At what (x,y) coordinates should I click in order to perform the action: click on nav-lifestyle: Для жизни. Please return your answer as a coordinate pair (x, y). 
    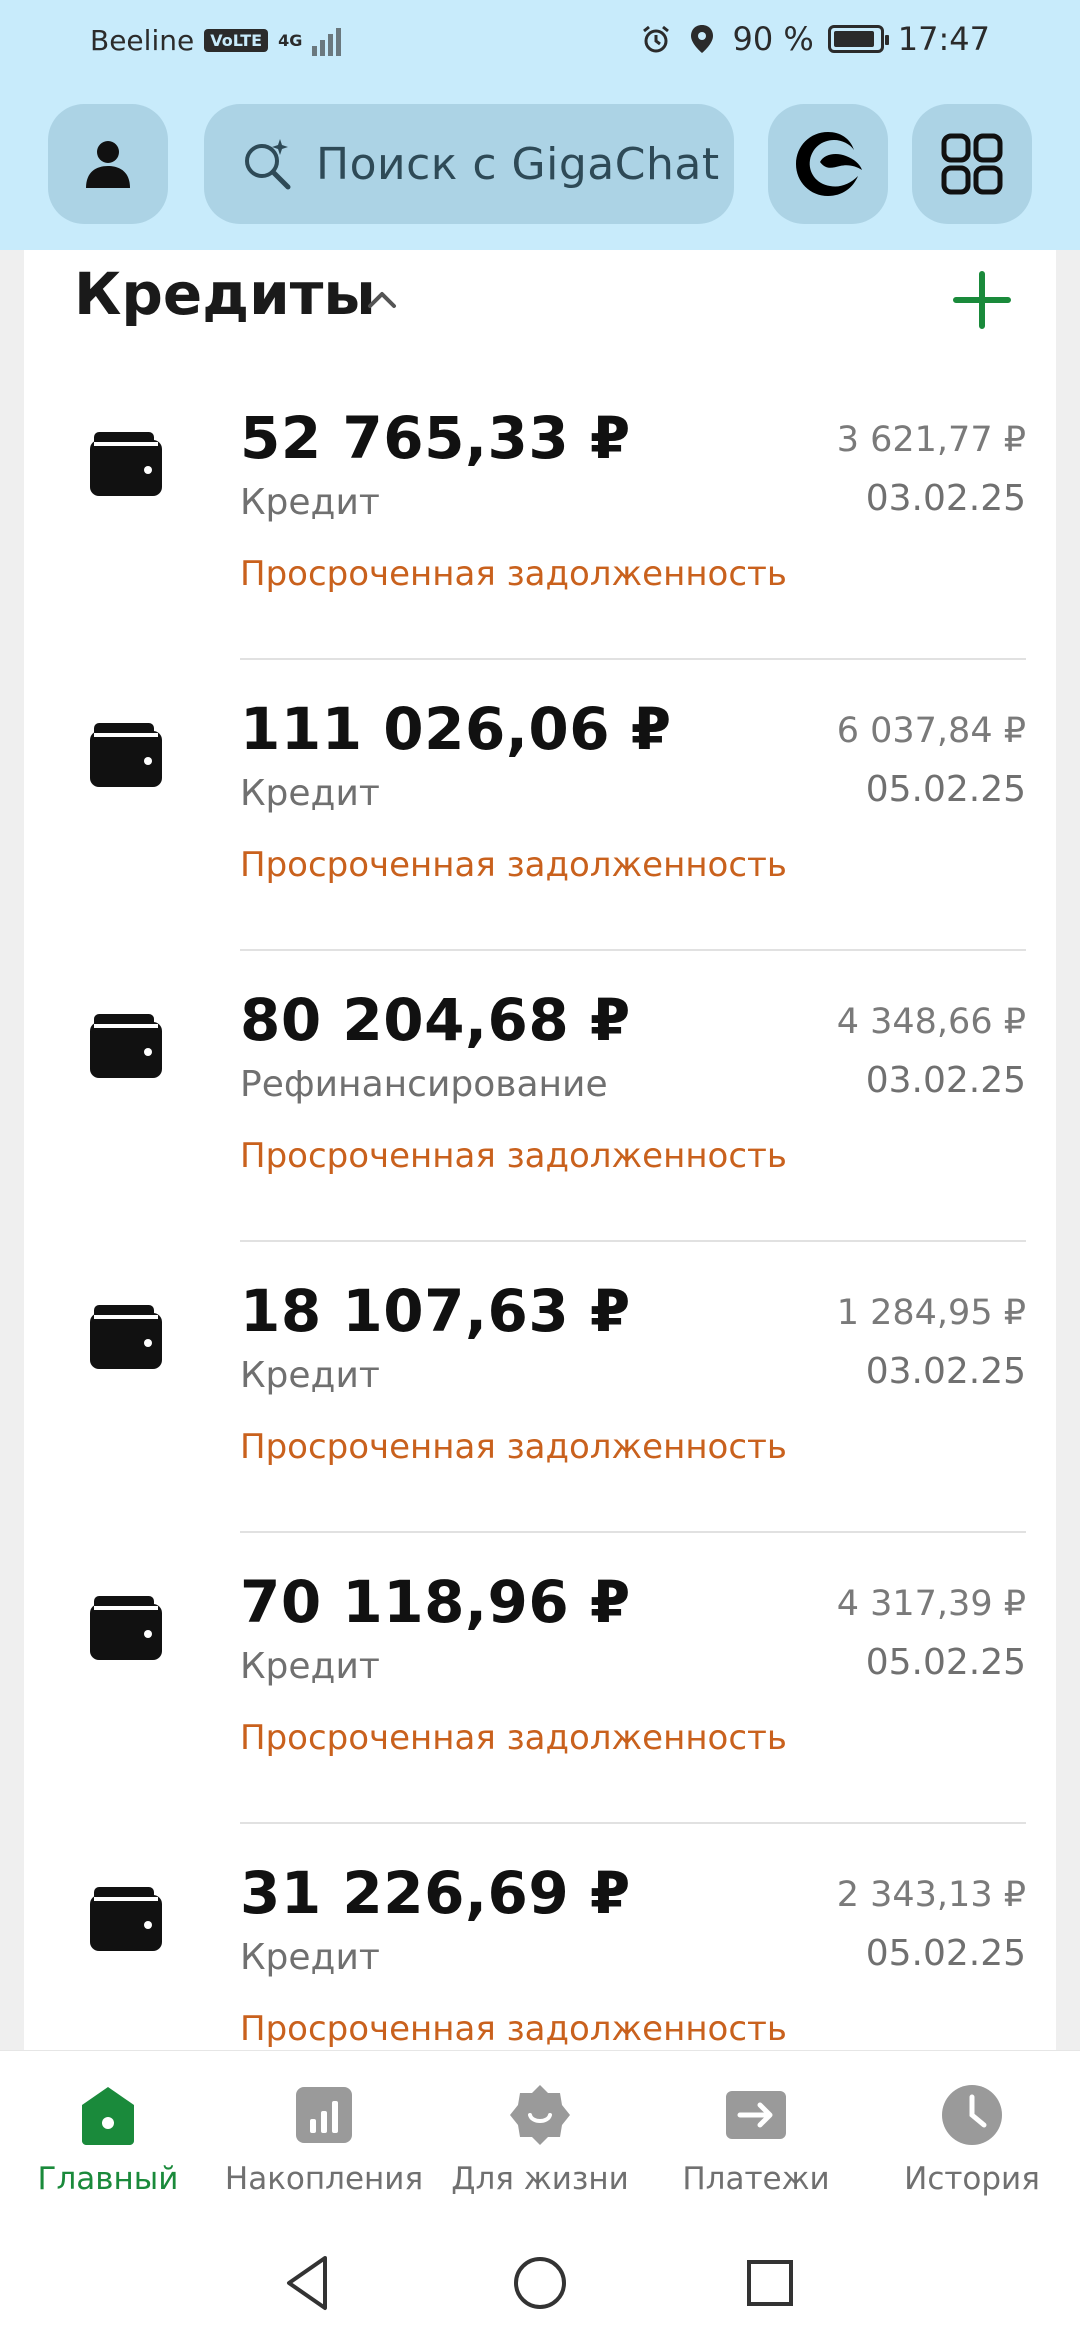
    Looking at the image, I should click on (540, 2153).